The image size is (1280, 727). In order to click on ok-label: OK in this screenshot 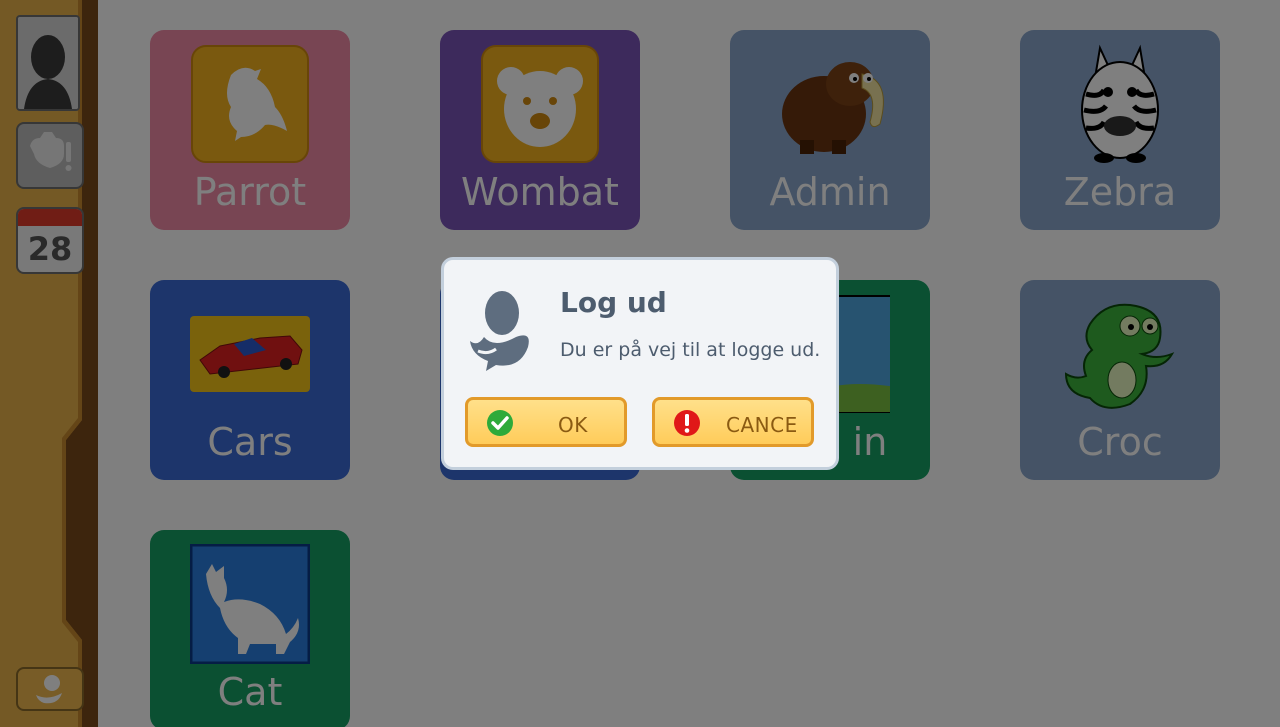, I will do `click(573, 425)`.